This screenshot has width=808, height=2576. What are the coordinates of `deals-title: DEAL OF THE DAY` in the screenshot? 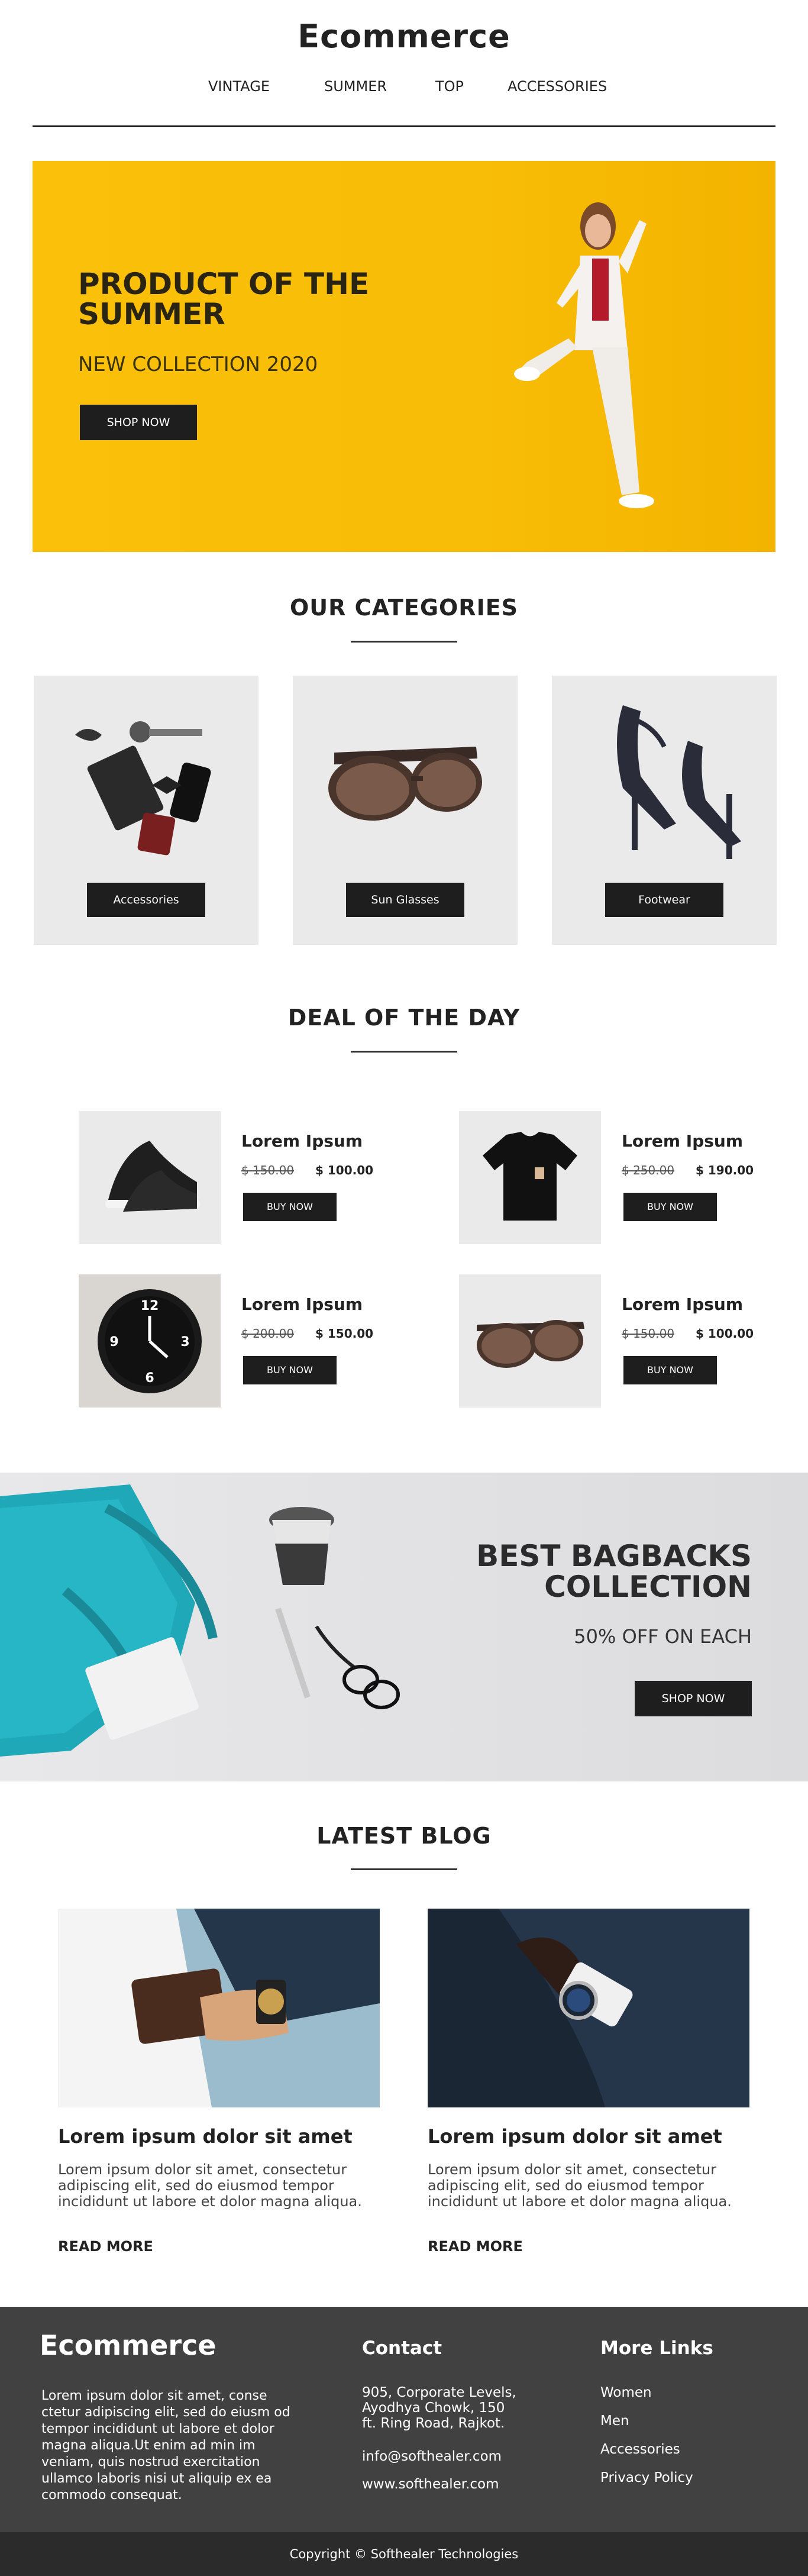 It's located at (404, 1018).